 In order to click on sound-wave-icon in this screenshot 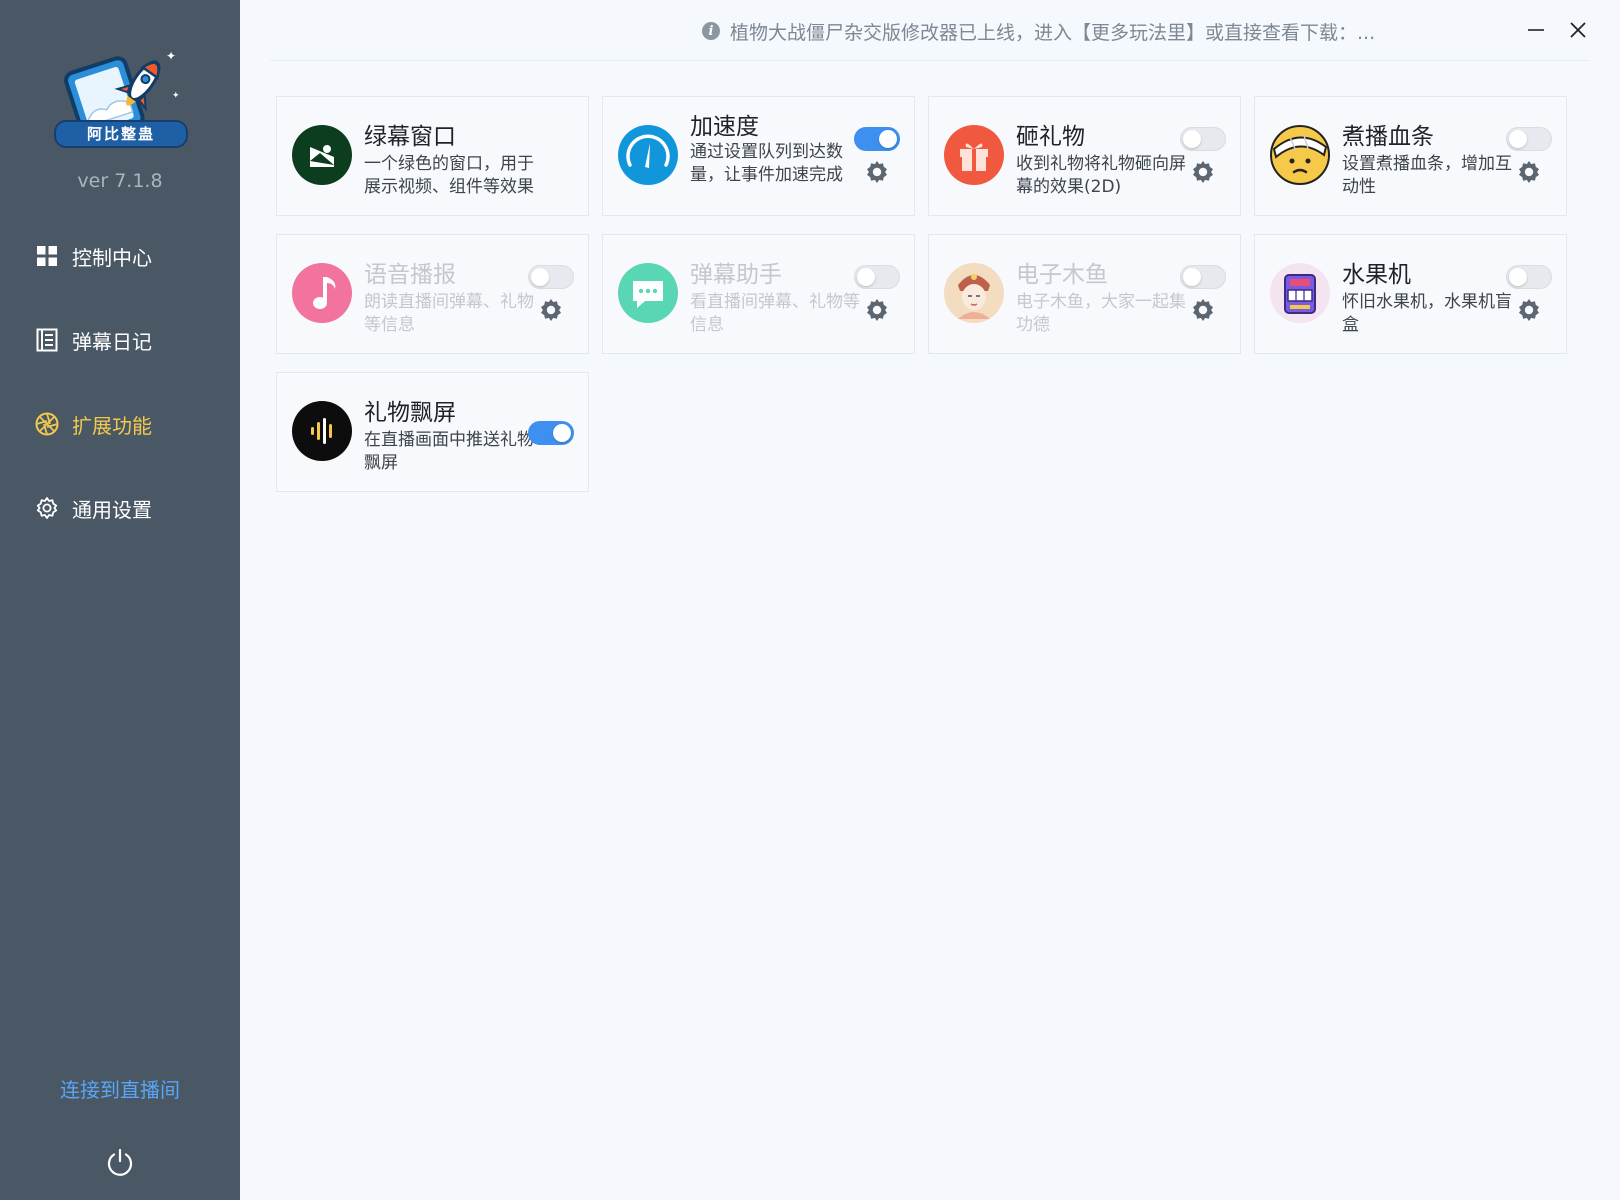, I will do `click(322, 431)`.